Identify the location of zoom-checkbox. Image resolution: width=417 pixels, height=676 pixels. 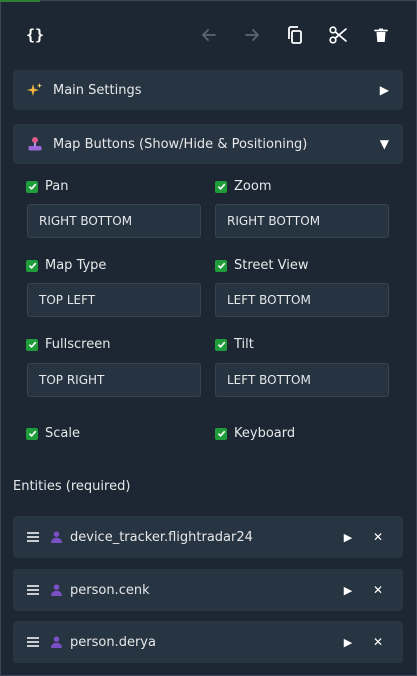
(221, 186).